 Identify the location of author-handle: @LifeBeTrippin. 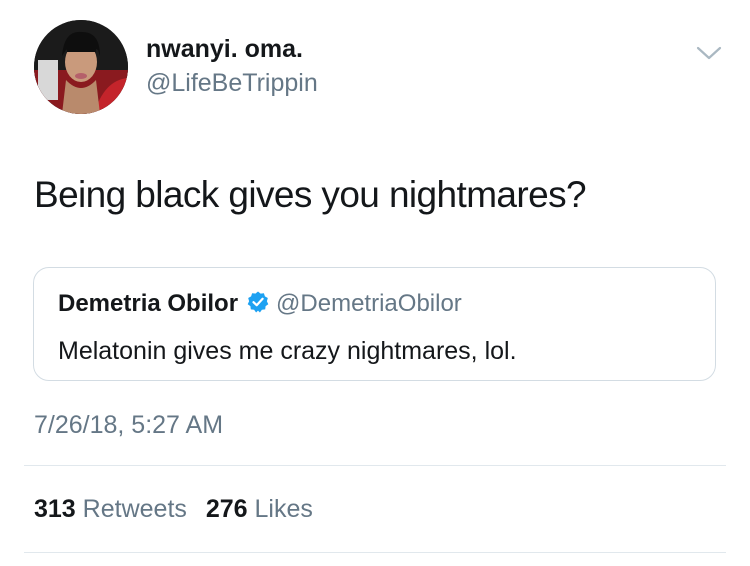
(232, 83).